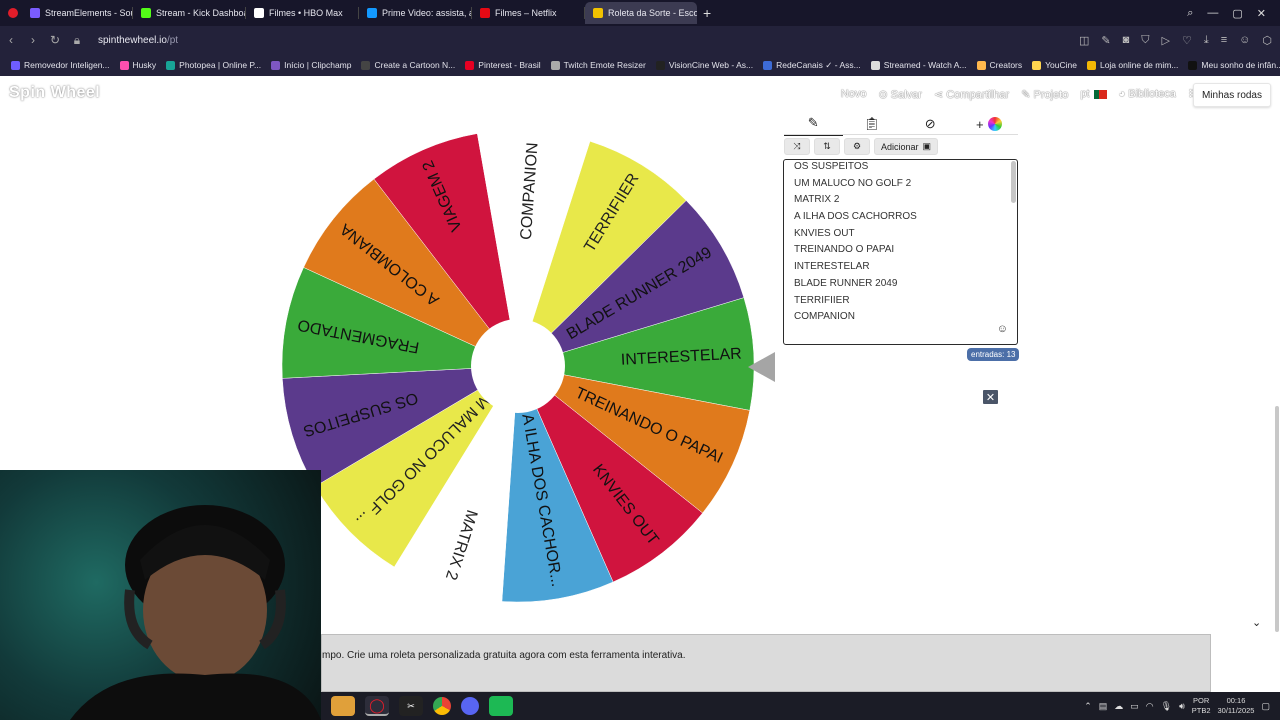 The image size is (1280, 720). What do you see at coordinates (1150, 706) in the screenshot?
I see `wifi-icon: ◠` at bounding box center [1150, 706].